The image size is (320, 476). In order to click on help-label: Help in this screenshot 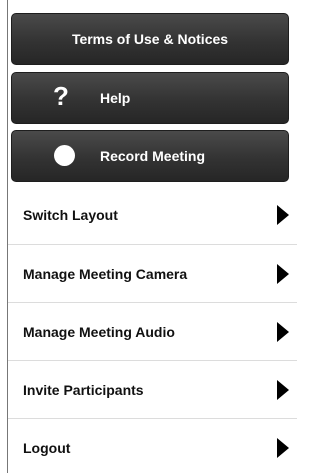, I will do `click(115, 98)`.